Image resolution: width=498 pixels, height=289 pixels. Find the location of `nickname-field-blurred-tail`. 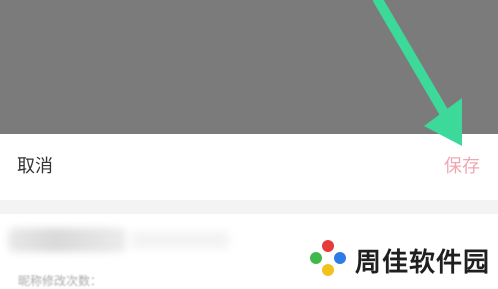

nickname-field-blurred-tail is located at coordinates (180, 240).